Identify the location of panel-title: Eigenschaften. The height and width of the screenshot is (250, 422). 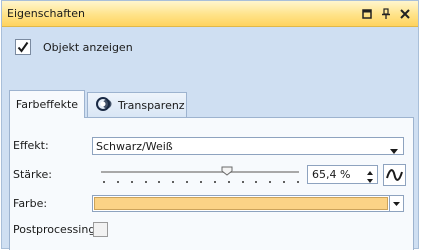
(46, 13).